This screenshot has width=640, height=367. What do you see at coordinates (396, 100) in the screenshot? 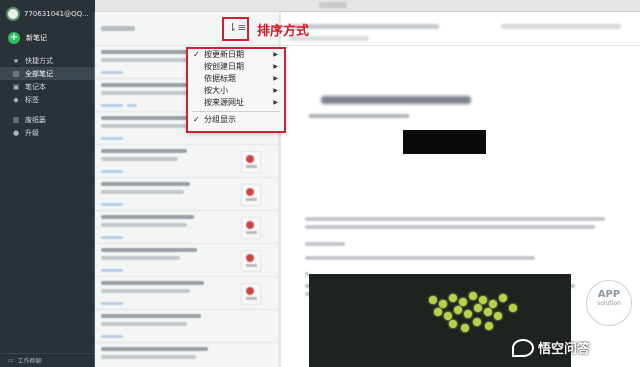
I see `note-title-blurred` at bounding box center [396, 100].